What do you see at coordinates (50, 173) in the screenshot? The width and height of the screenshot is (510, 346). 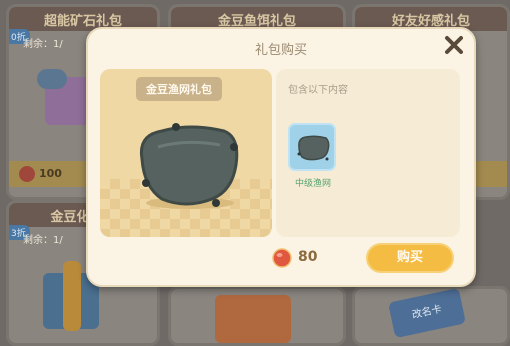 I see `price-value: 100` at bounding box center [50, 173].